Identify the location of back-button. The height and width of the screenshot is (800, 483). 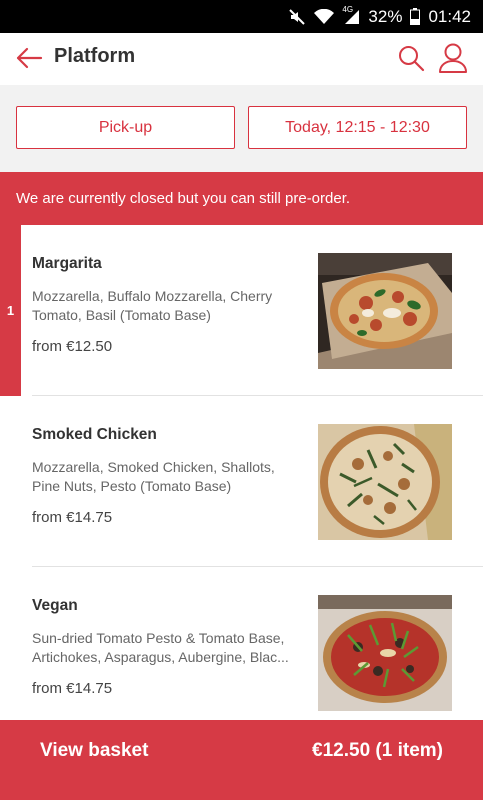
(29, 58).